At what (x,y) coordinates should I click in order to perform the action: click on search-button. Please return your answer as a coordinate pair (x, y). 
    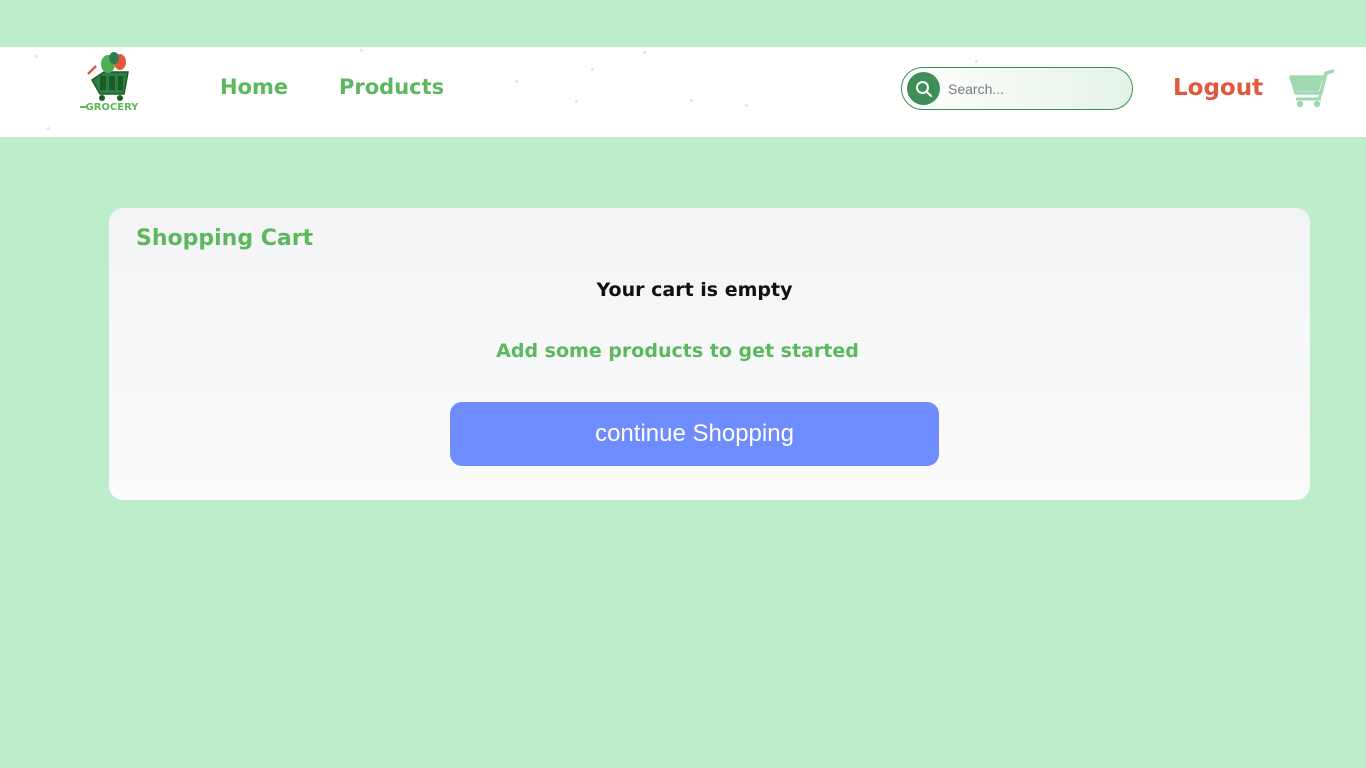
    Looking at the image, I should click on (923, 88).